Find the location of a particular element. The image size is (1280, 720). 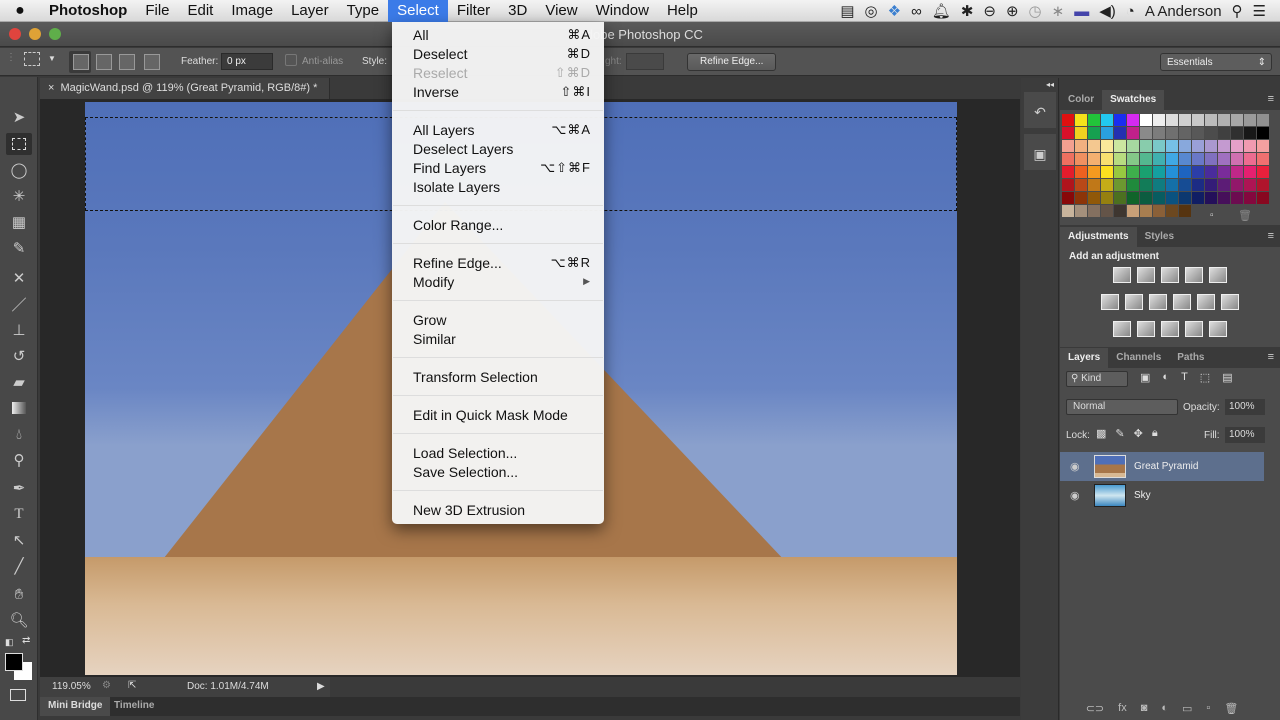

zoom-tool-icon: 🔍︎ is located at coordinates (19, 620).